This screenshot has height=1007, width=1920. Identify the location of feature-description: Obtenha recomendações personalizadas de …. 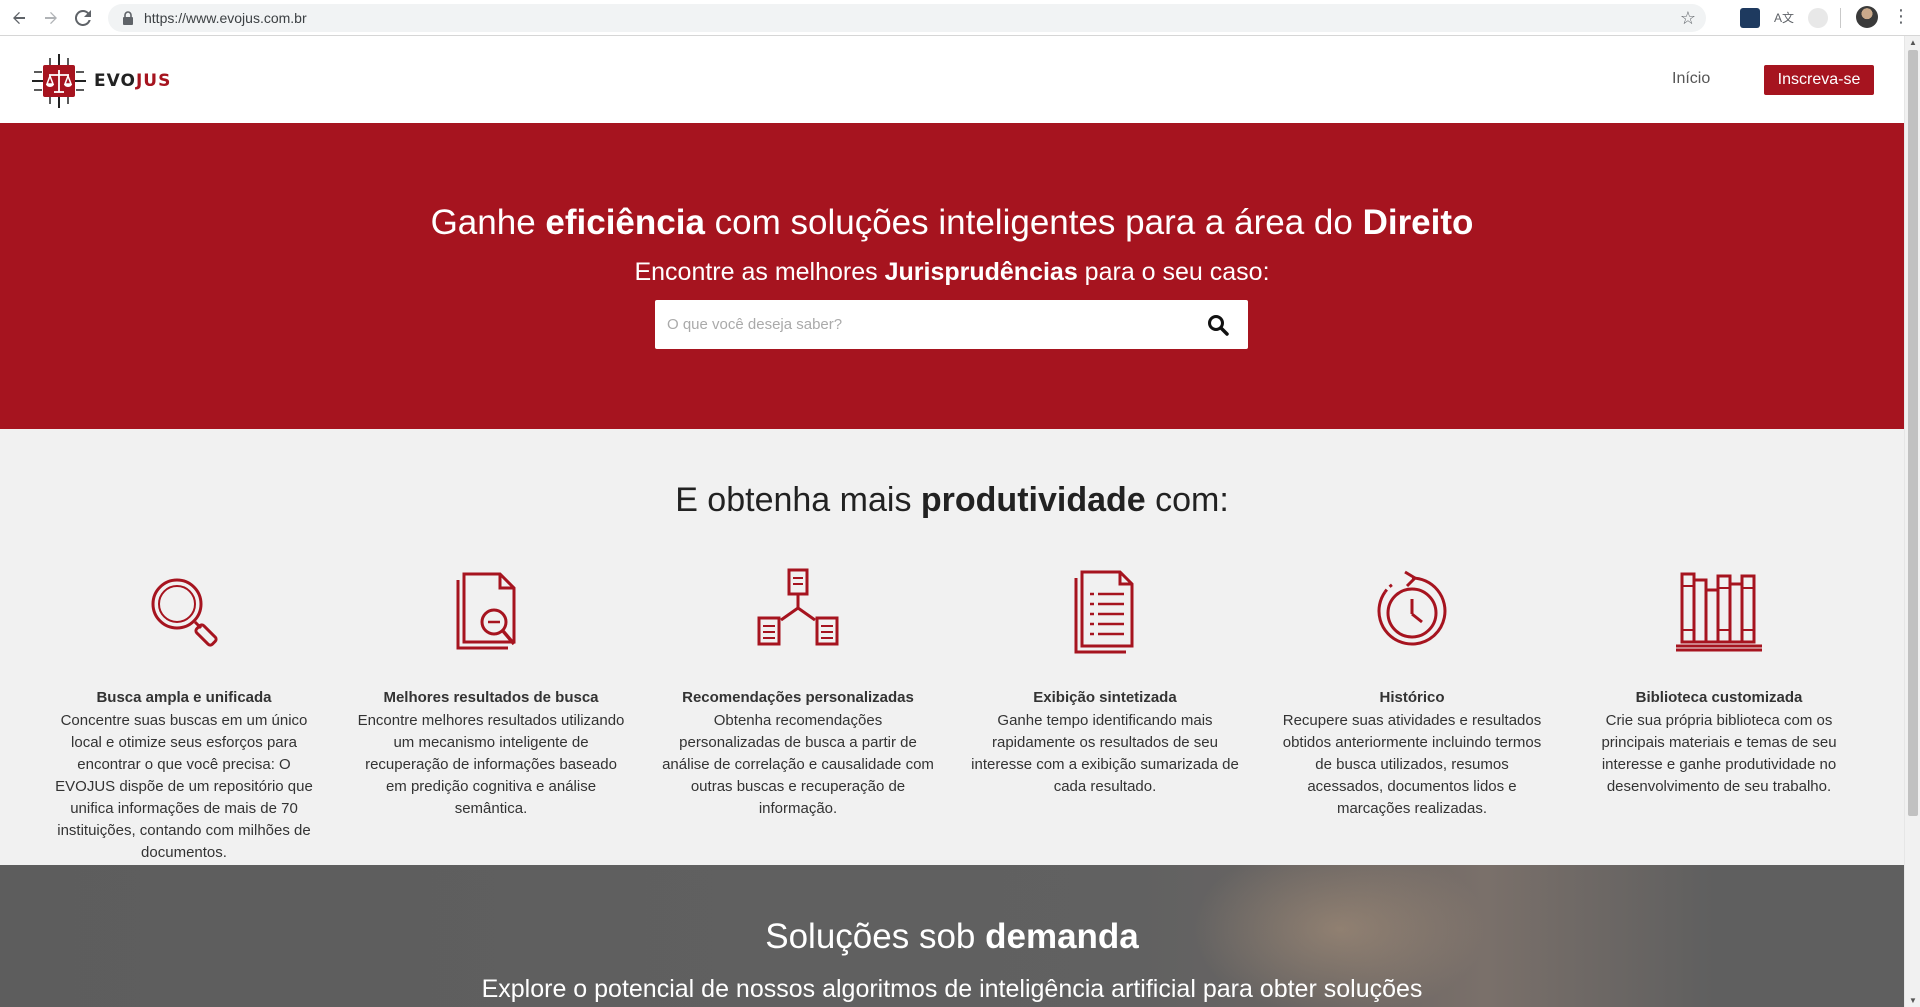
(798, 764).